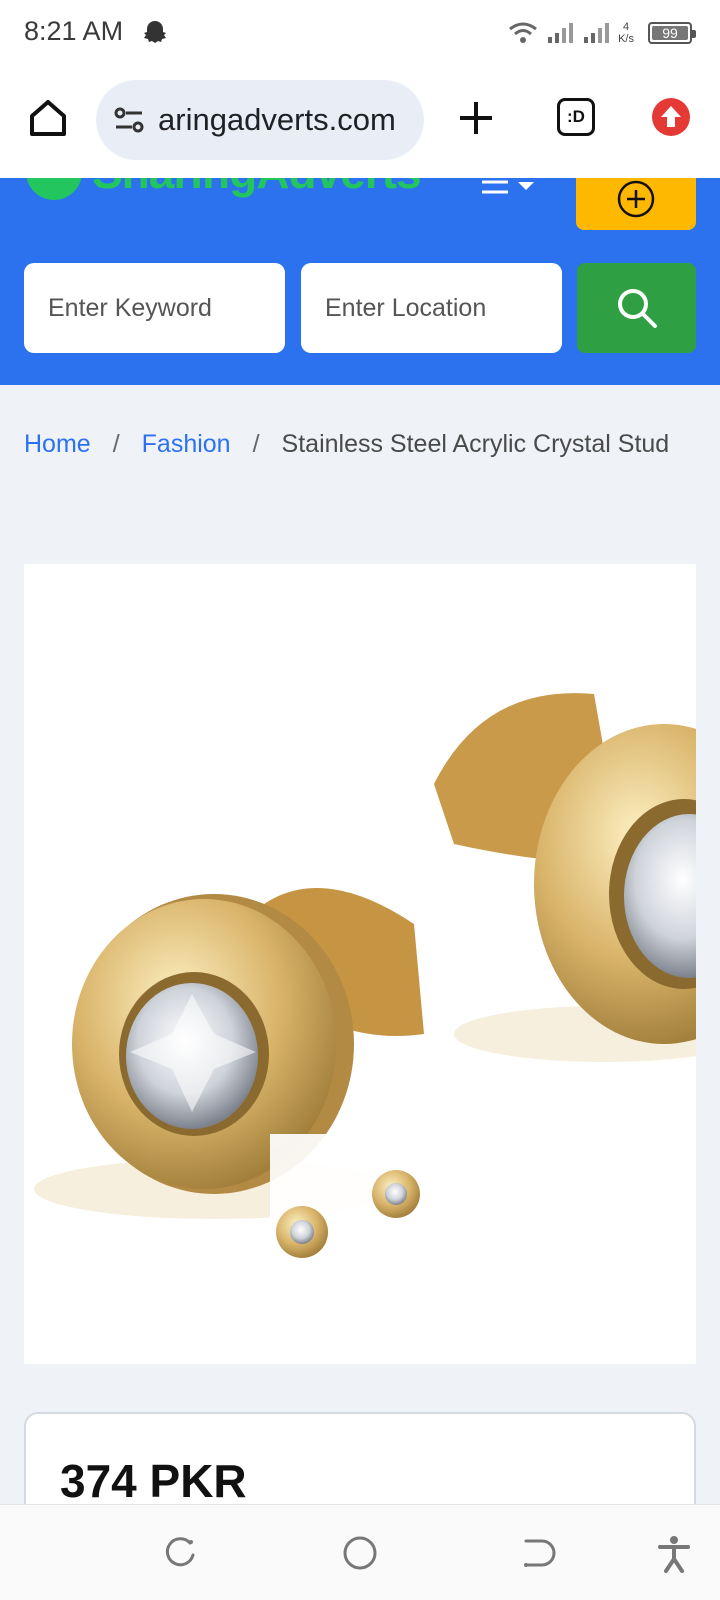 This screenshot has height=1600, width=720. What do you see at coordinates (257, 188) in the screenshot?
I see `logo-text: SharingAdverts` at bounding box center [257, 188].